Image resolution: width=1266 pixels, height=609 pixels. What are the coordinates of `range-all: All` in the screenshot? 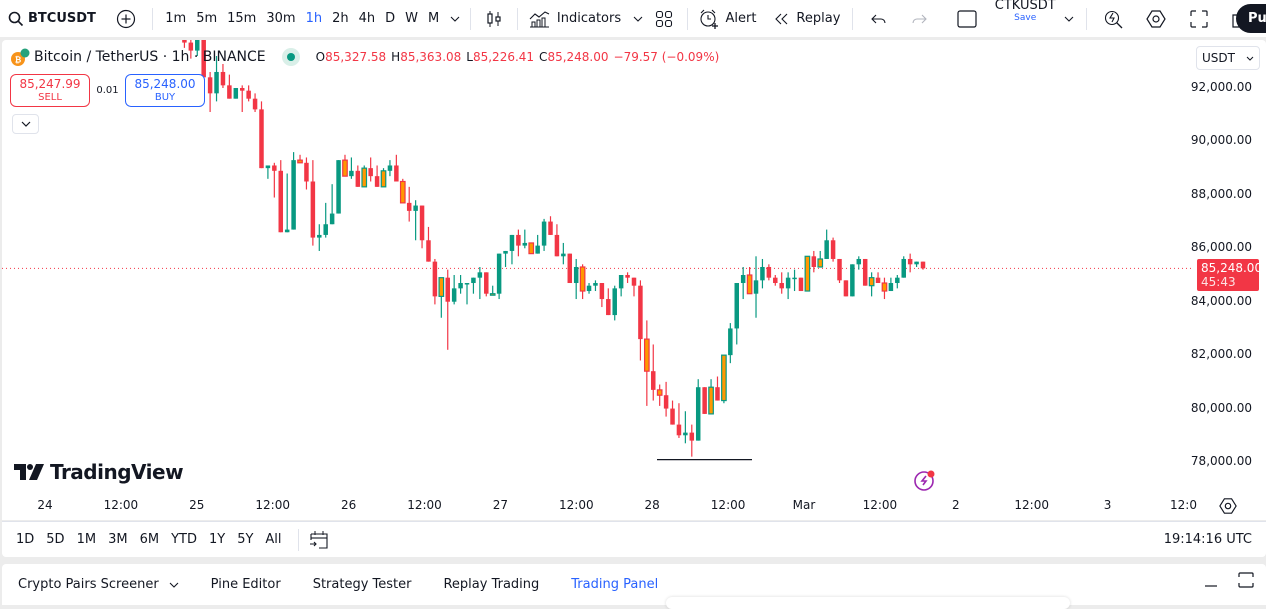 It's located at (273, 539).